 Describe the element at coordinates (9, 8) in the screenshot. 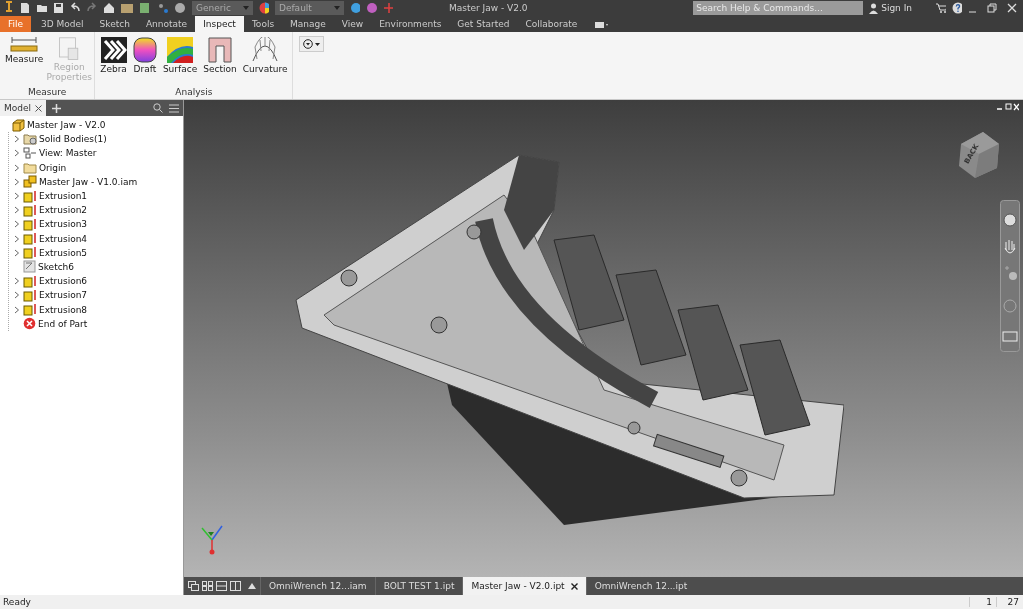

I see `app-logo-icon` at that location.